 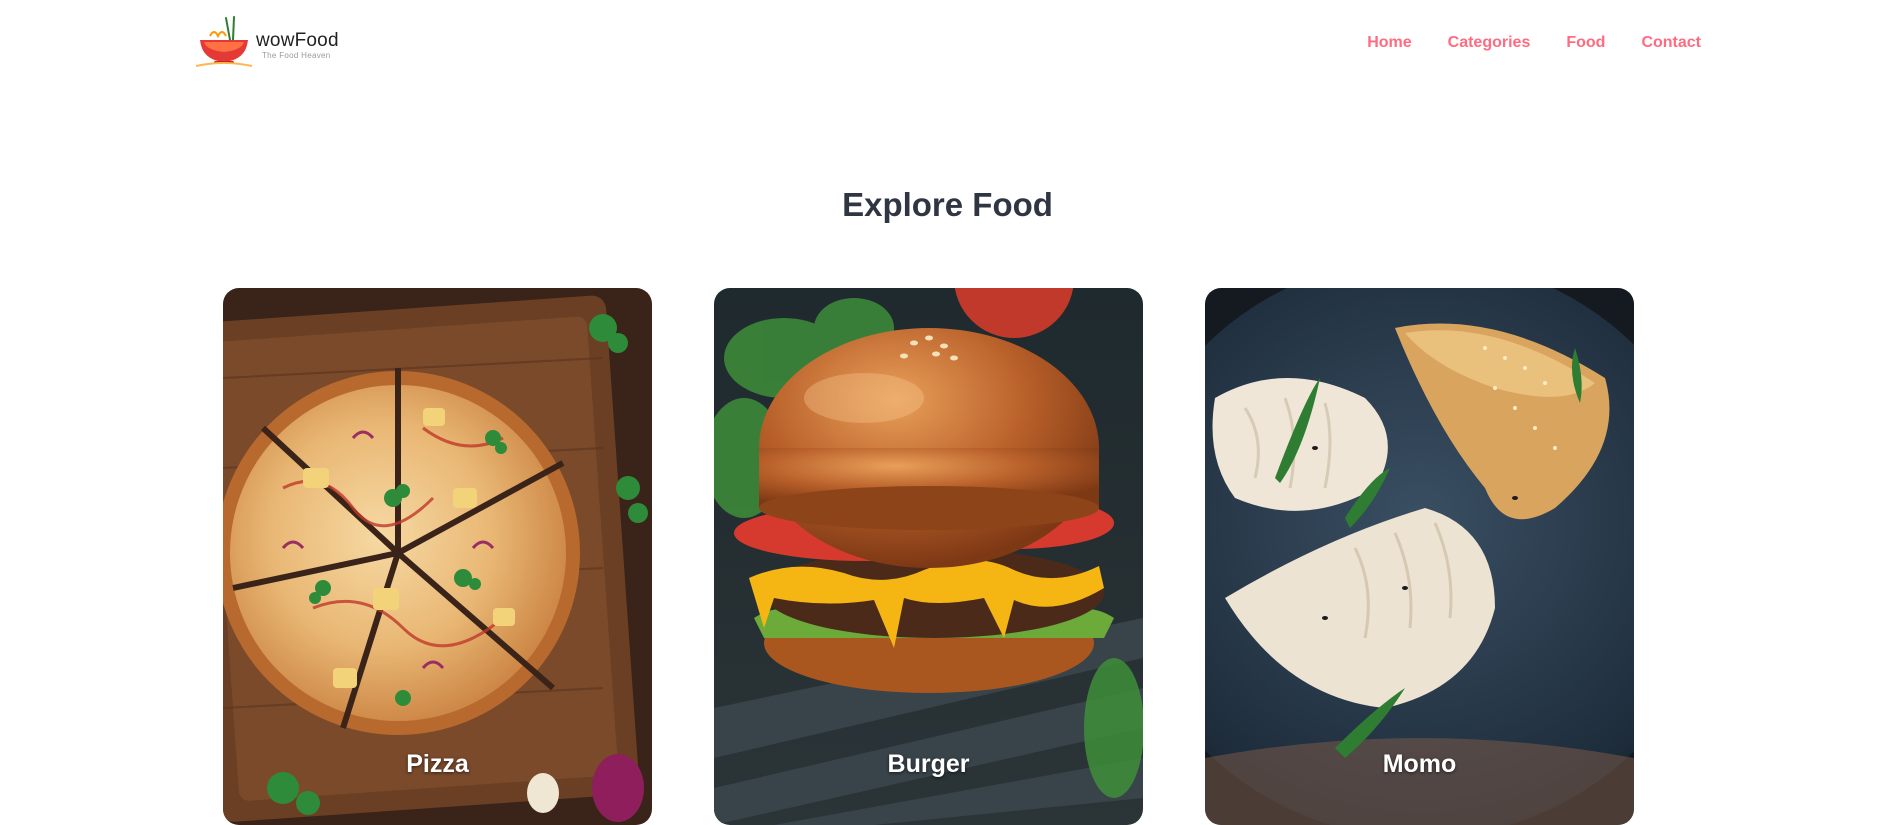 What do you see at coordinates (1389, 43) in the screenshot?
I see `nav-home-link: Home` at bounding box center [1389, 43].